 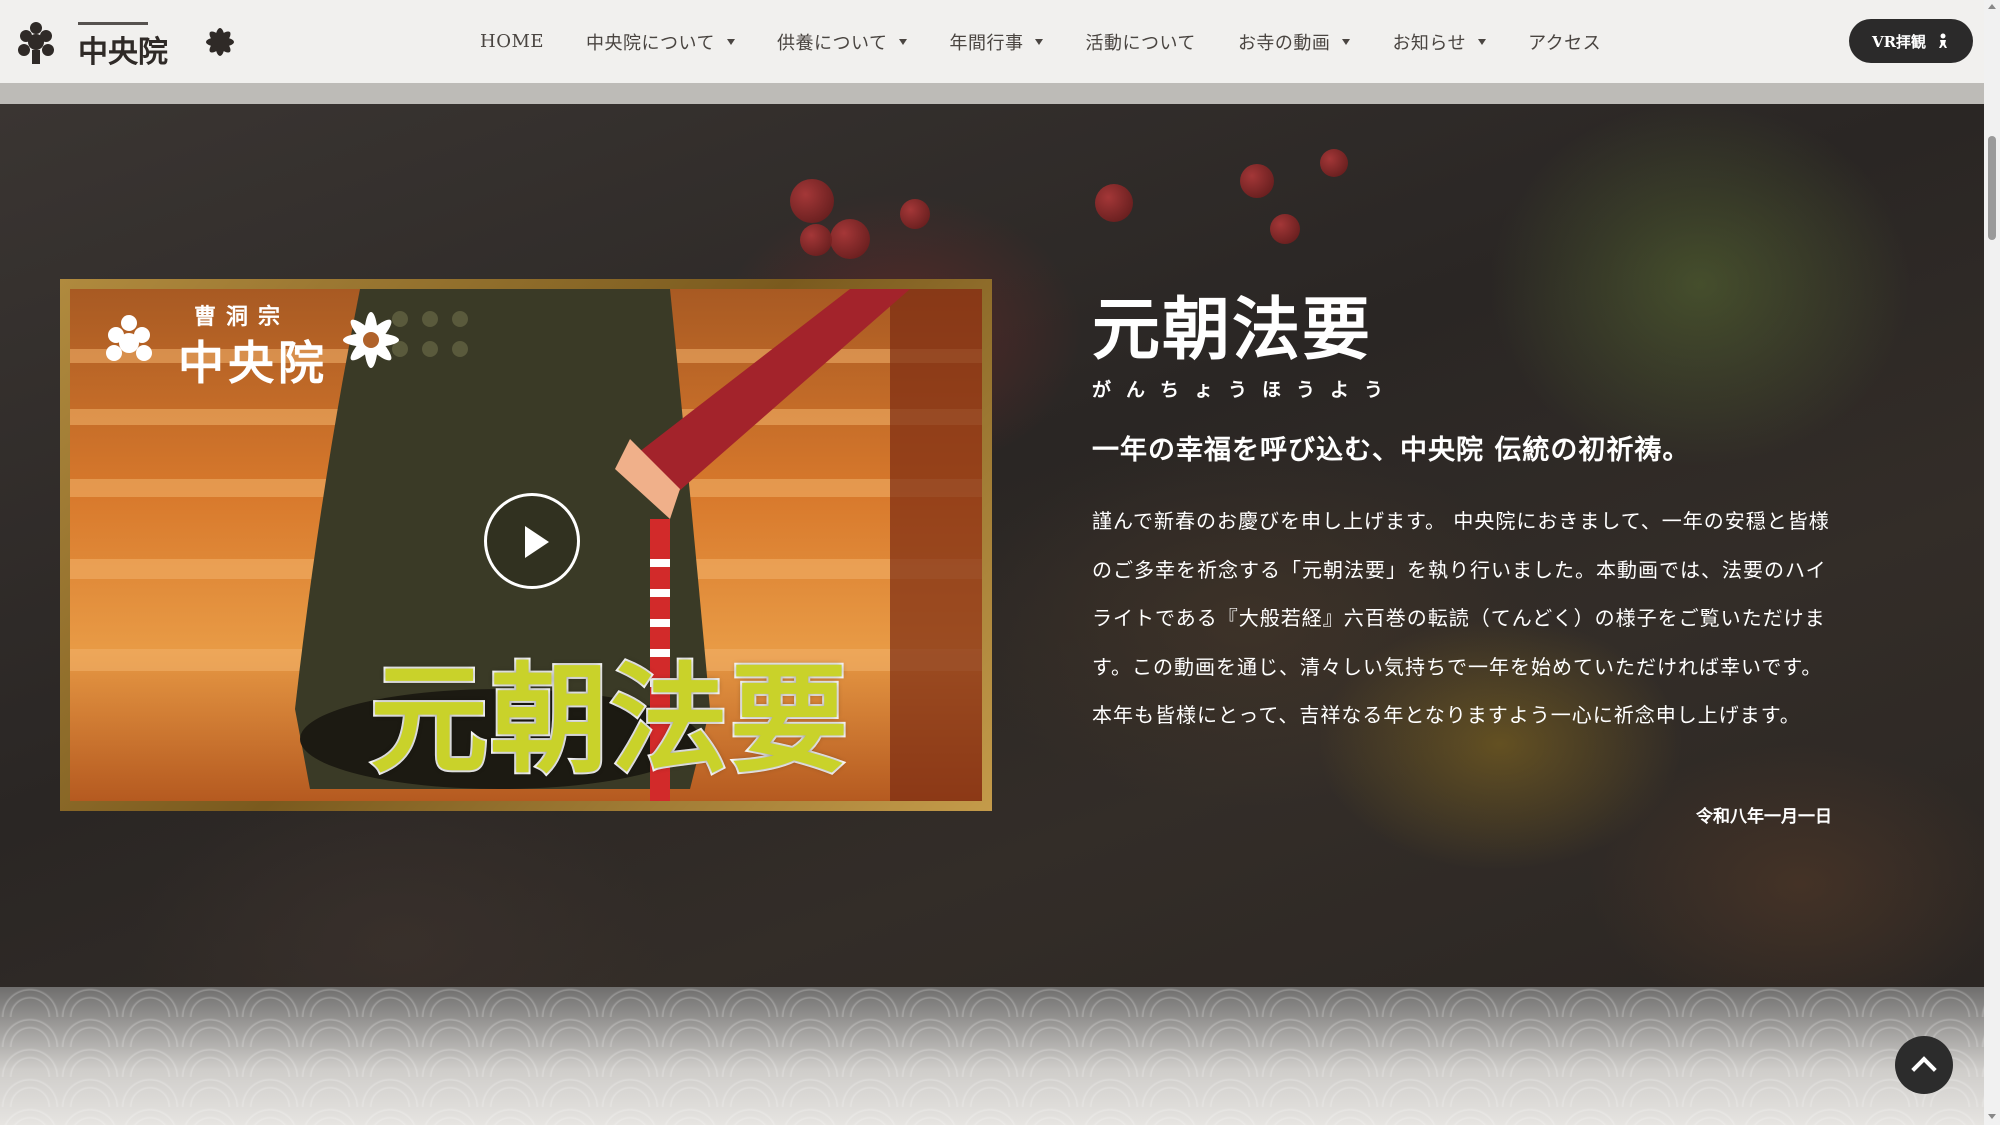 What do you see at coordinates (253, 363) in the screenshot?
I see `thumbnail-brand-name: 中央院` at bounding box center [253, 363].